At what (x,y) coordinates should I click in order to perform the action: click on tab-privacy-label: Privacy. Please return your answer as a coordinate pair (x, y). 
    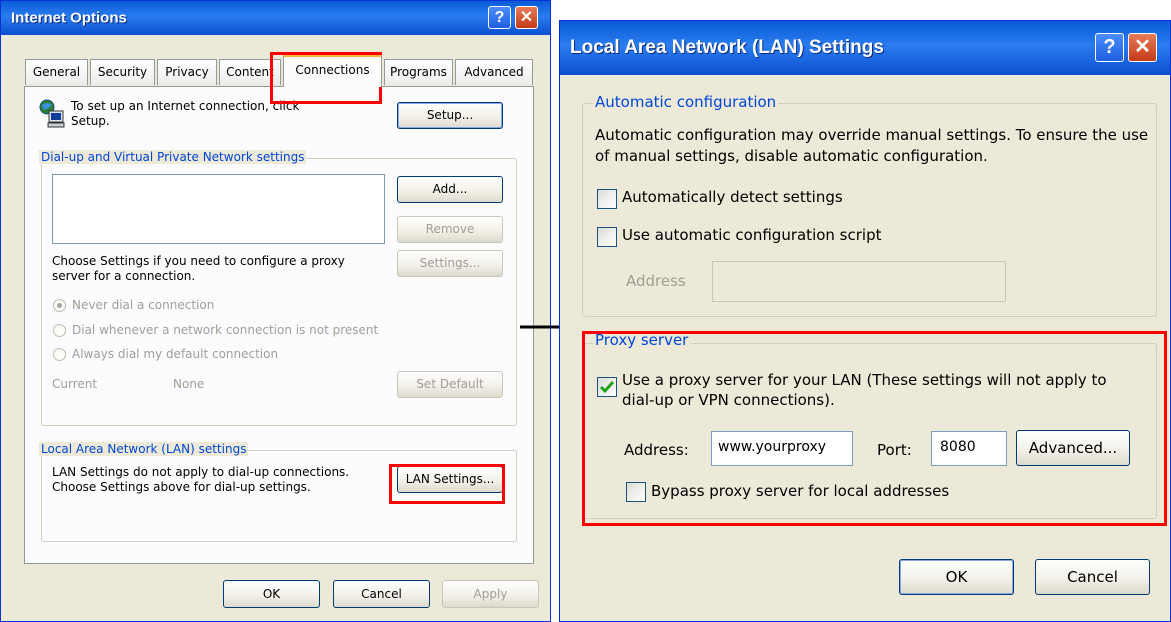
    Looking at the image, I should click on (187, 72).